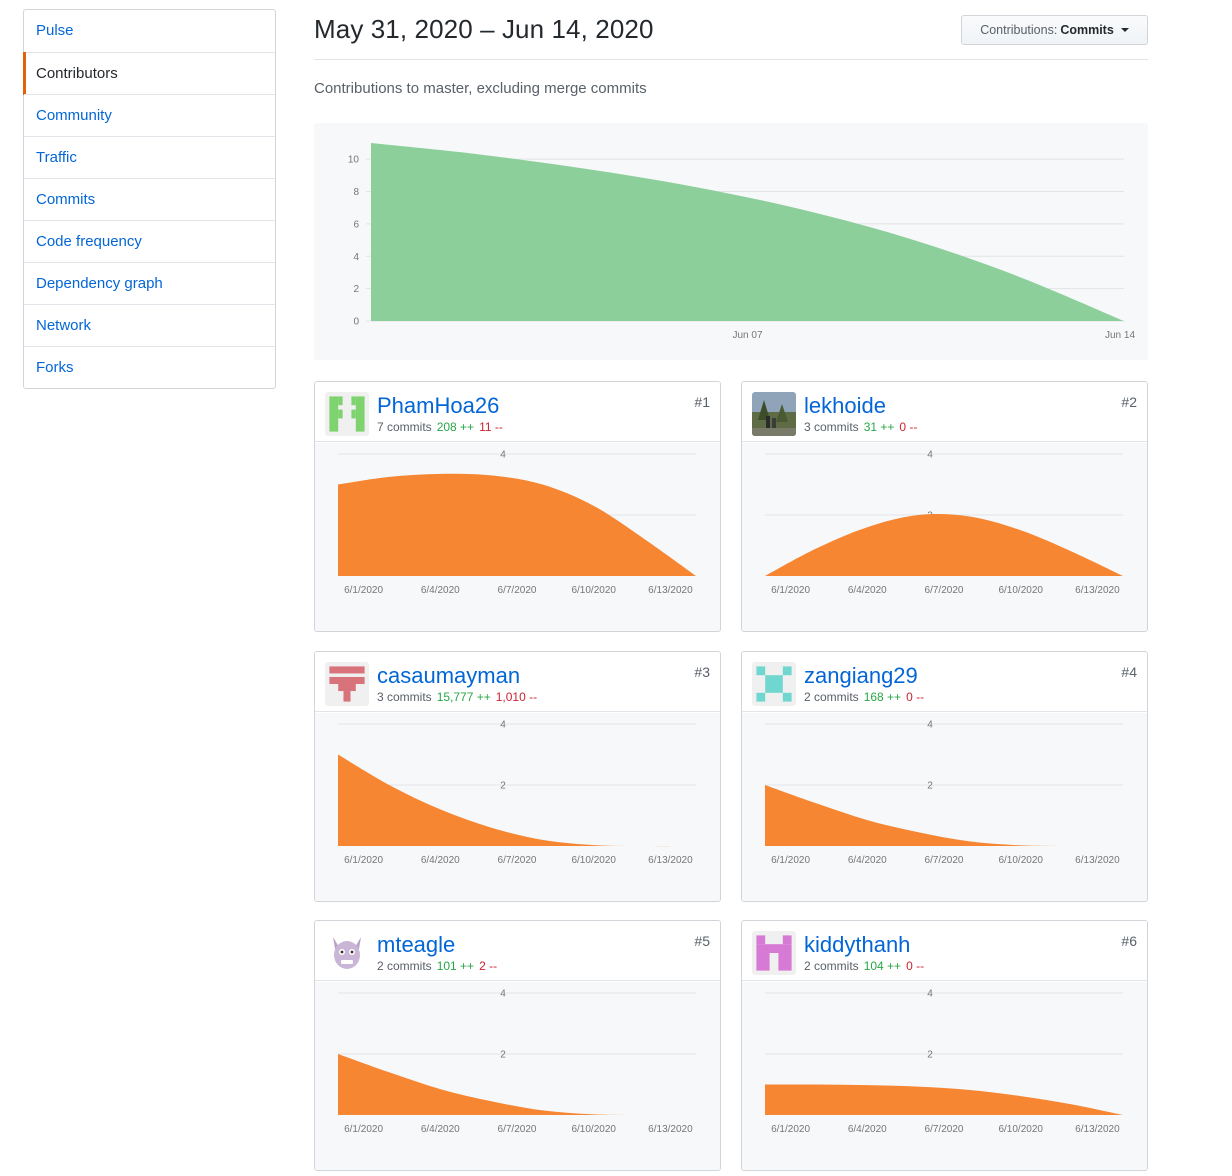 This screenshot has width=1232, height=1176. Describe the element at coordinates (1019, 30) in the screenshot. I see `select-label: Contributions:` at that location.